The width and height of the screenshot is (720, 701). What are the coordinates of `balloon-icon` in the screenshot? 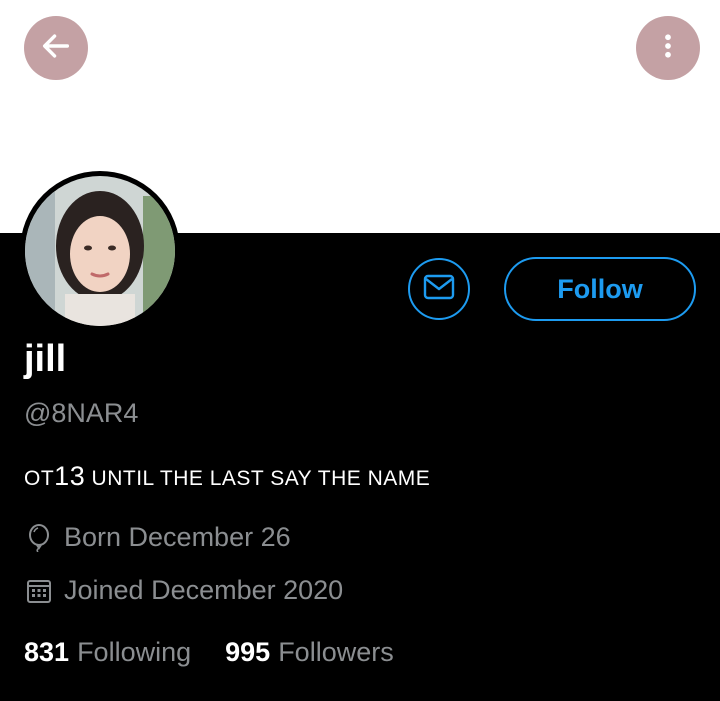 It's located at (39, 538).